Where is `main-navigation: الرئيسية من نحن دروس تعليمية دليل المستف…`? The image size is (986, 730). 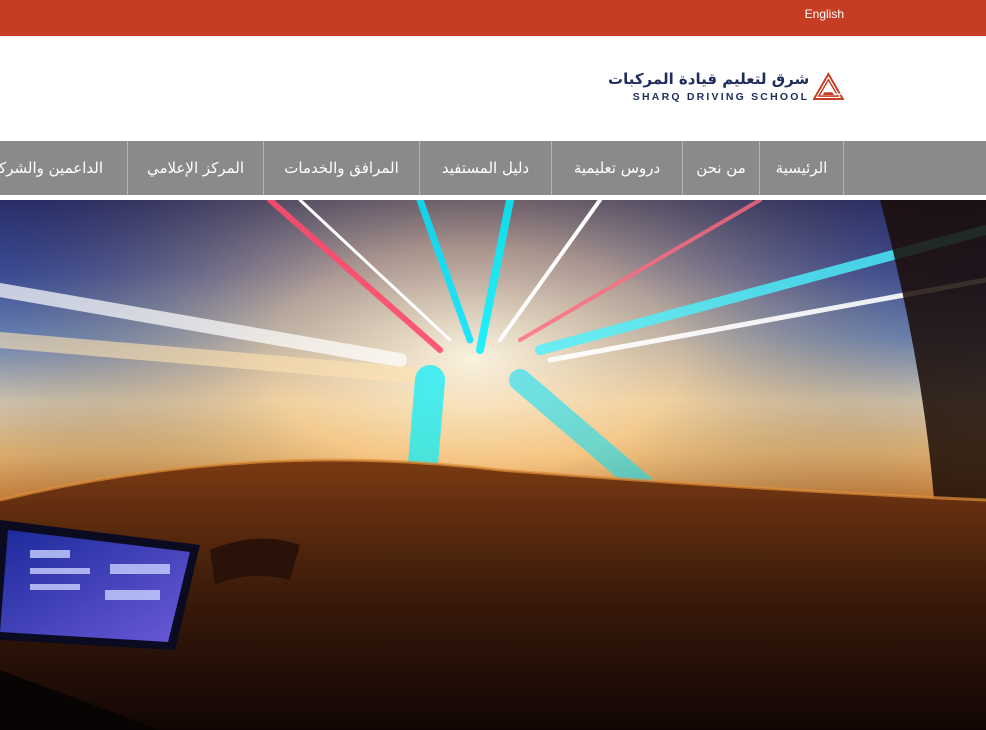 main-navigation: الرئيسية من نحن دروس تعليمية دليل المستف… is located at coordinates (493, 168).